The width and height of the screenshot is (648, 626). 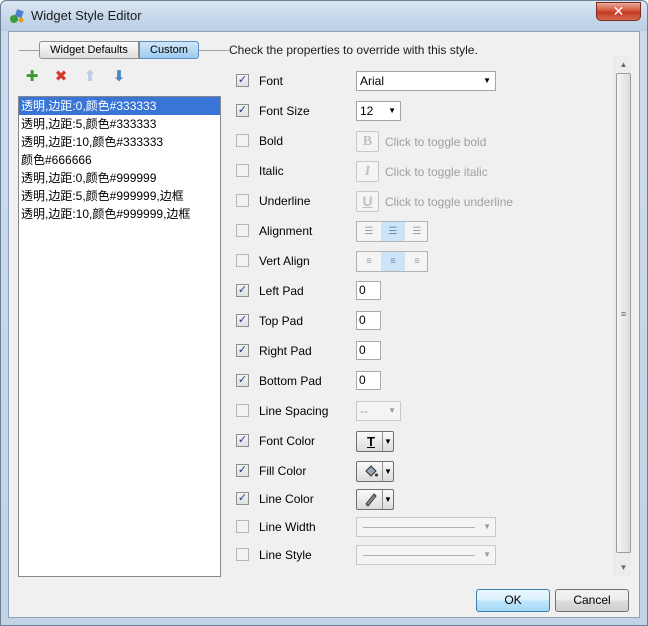 I want to click on bottom-pad-input: 0, so click(x=368, y=380).